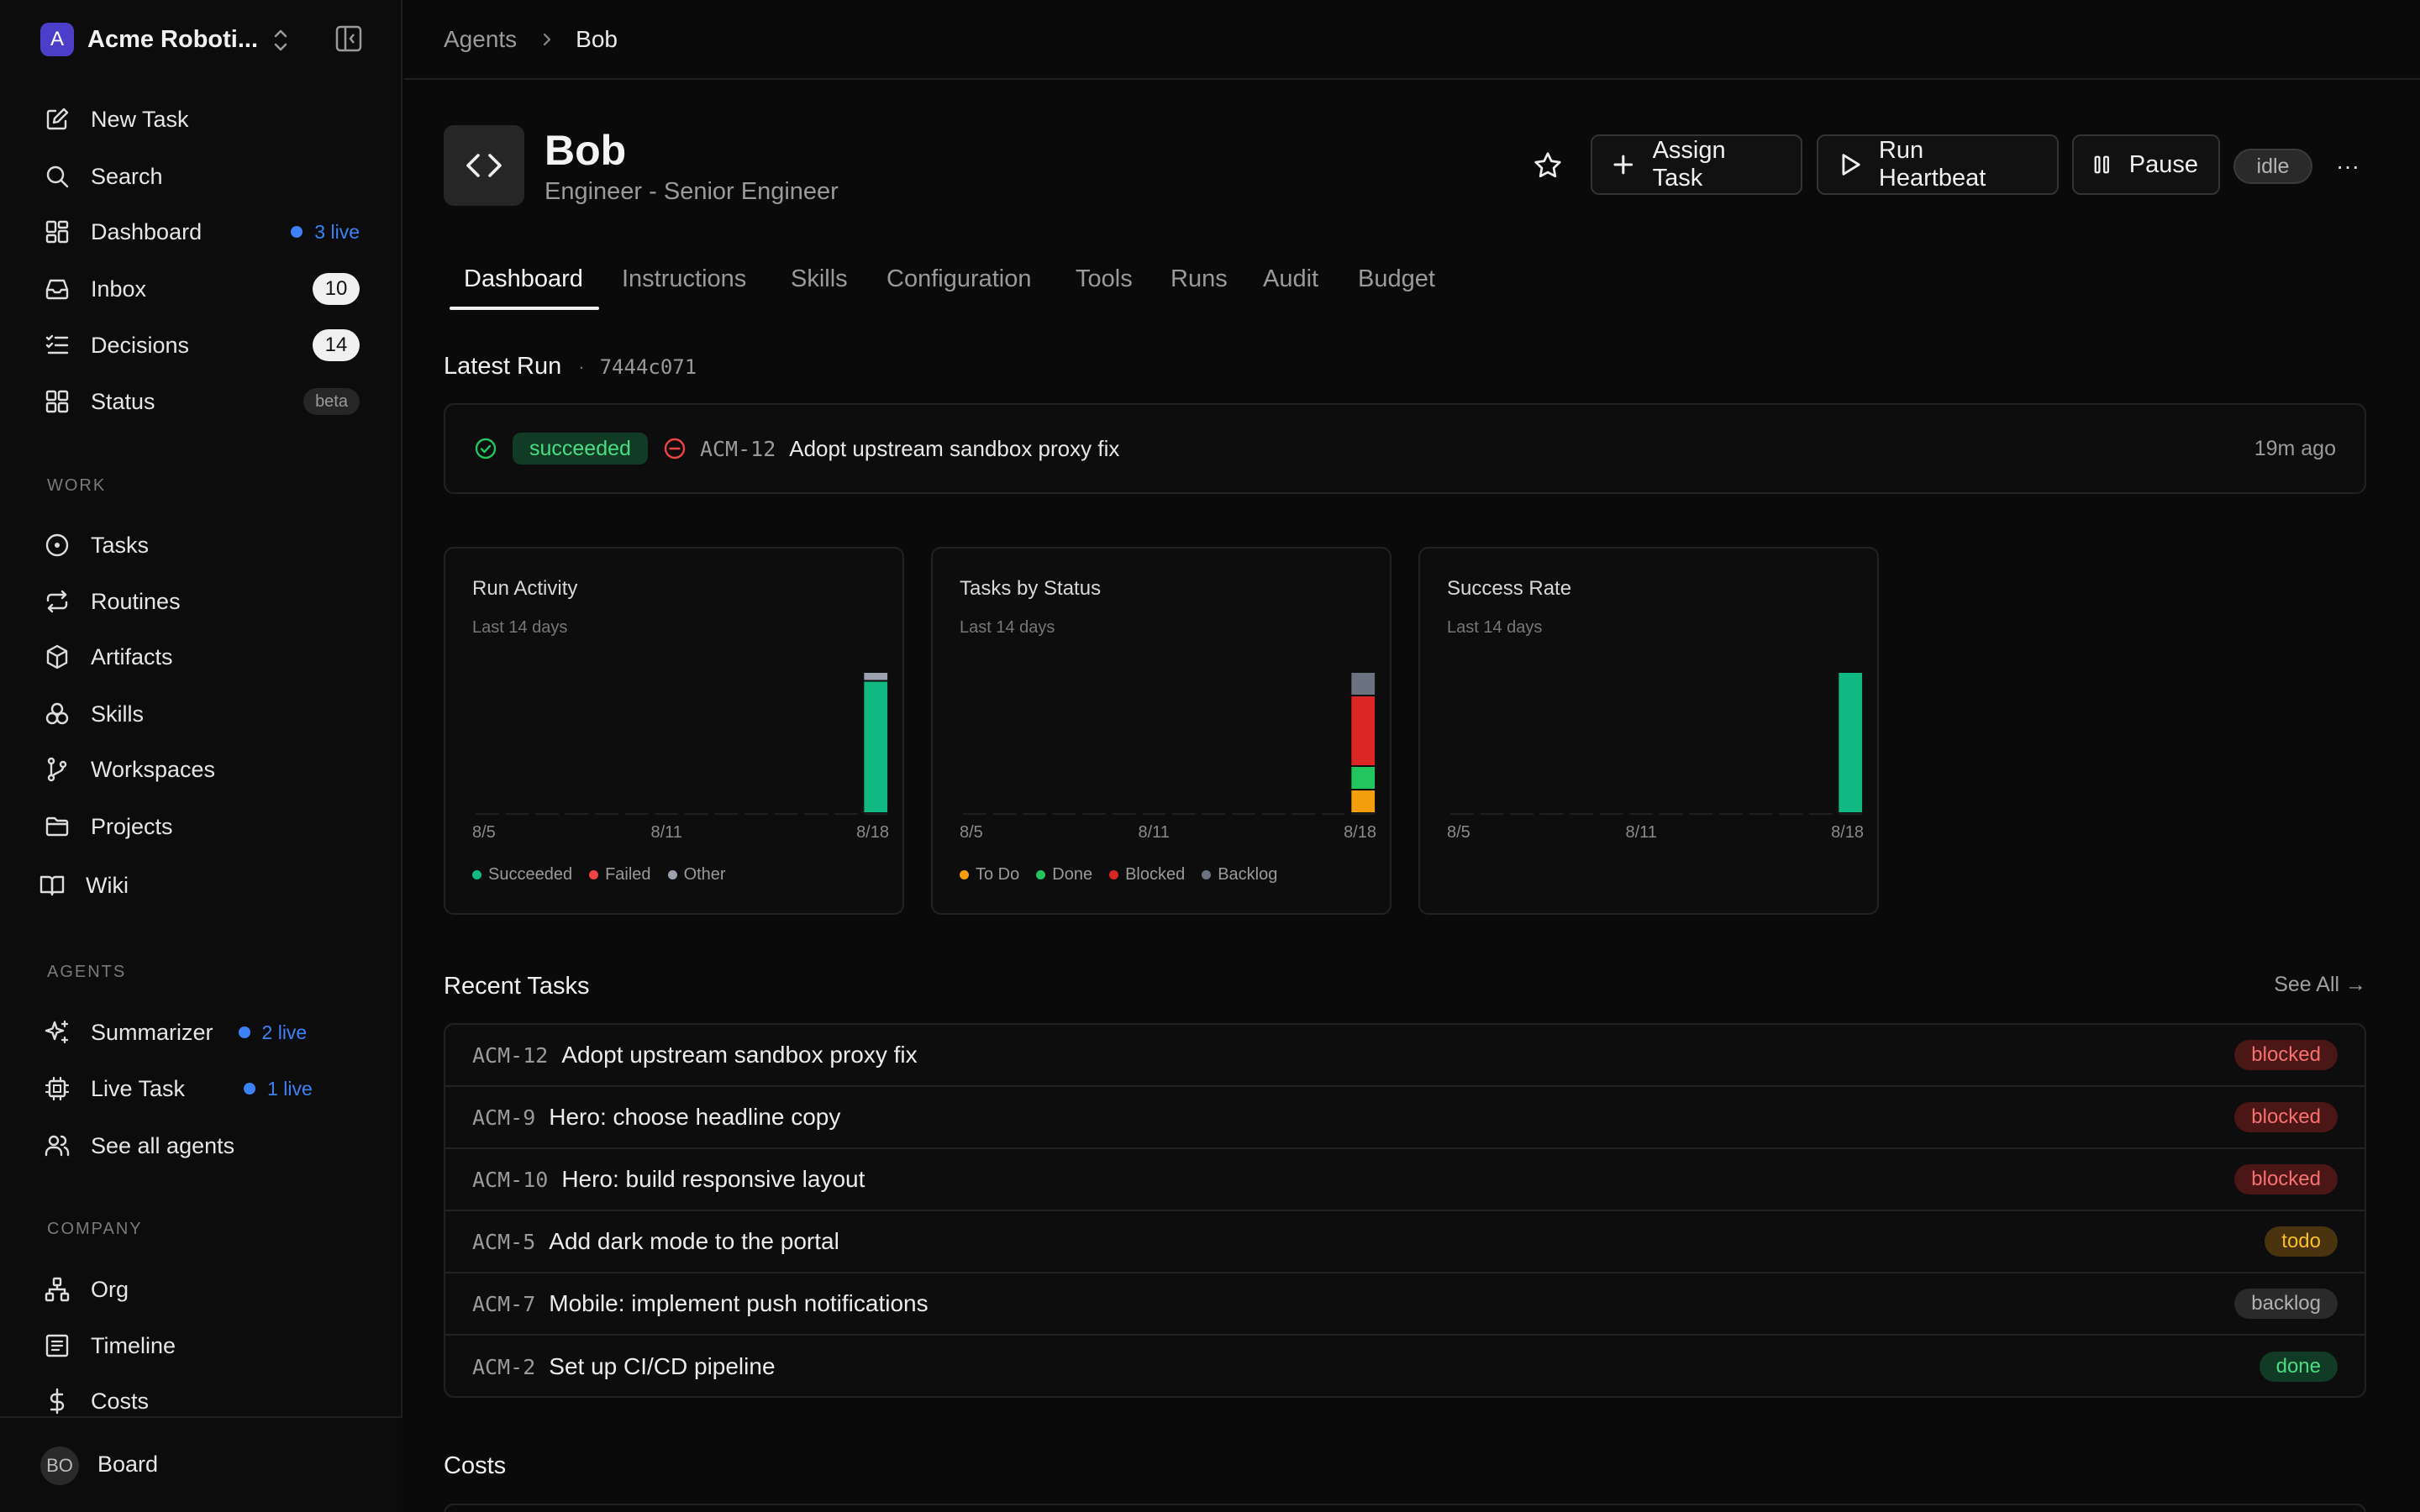  What do you see at coordinates (675, 448) in the screenshot?
I see `minus-circle-icon` at bounding box center [675, 448].